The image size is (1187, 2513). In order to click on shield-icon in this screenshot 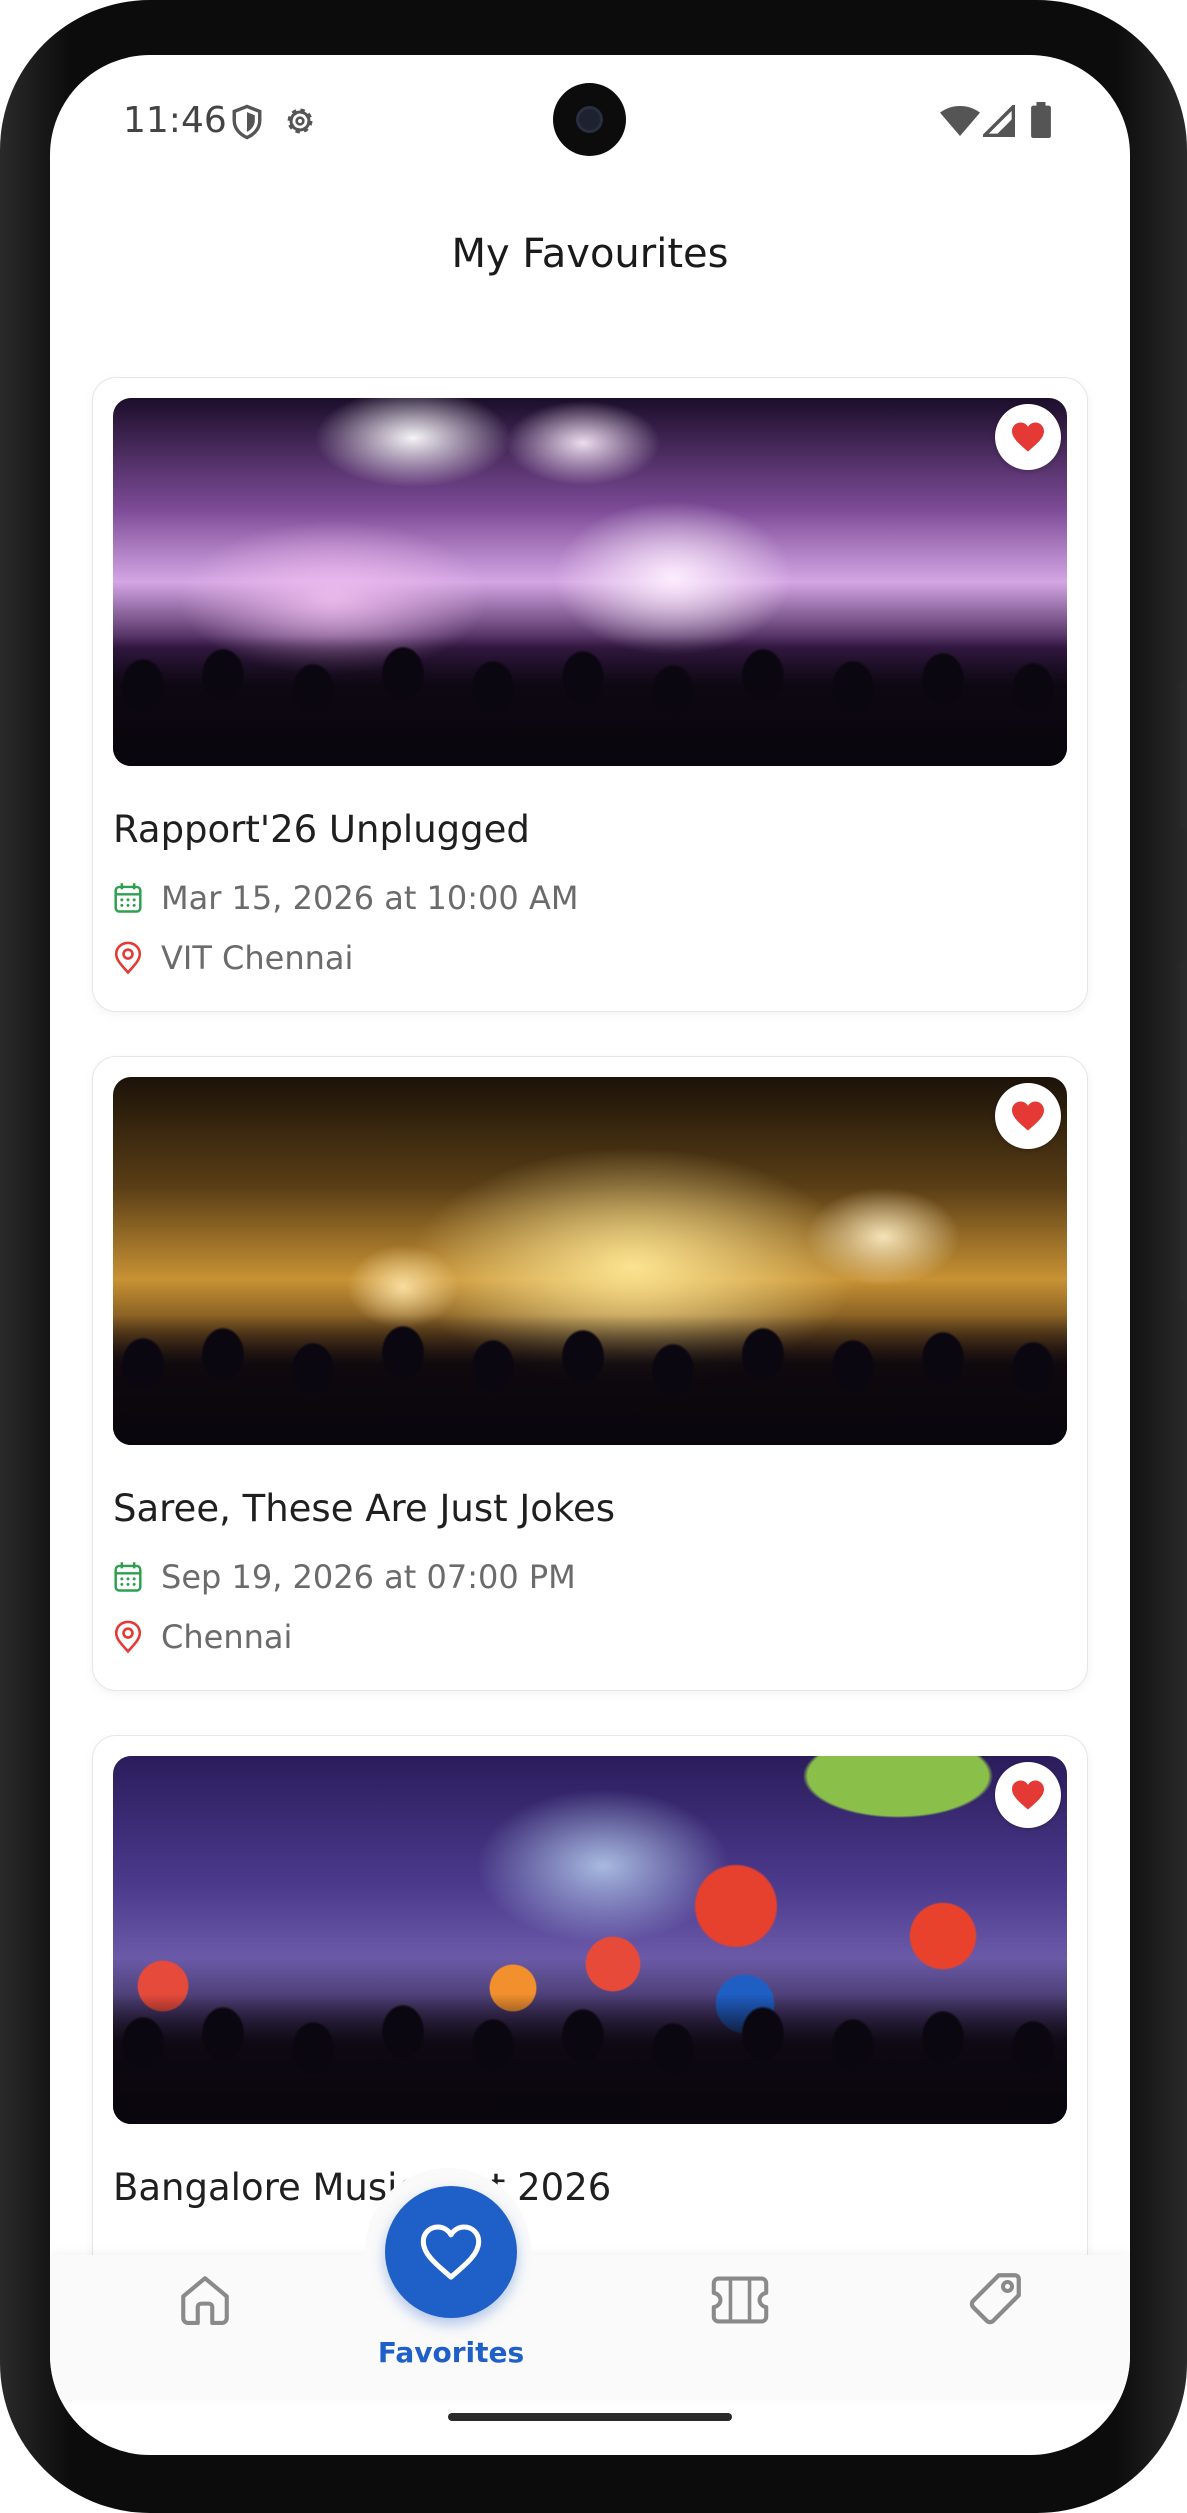, I will do `click(247, 124)`.